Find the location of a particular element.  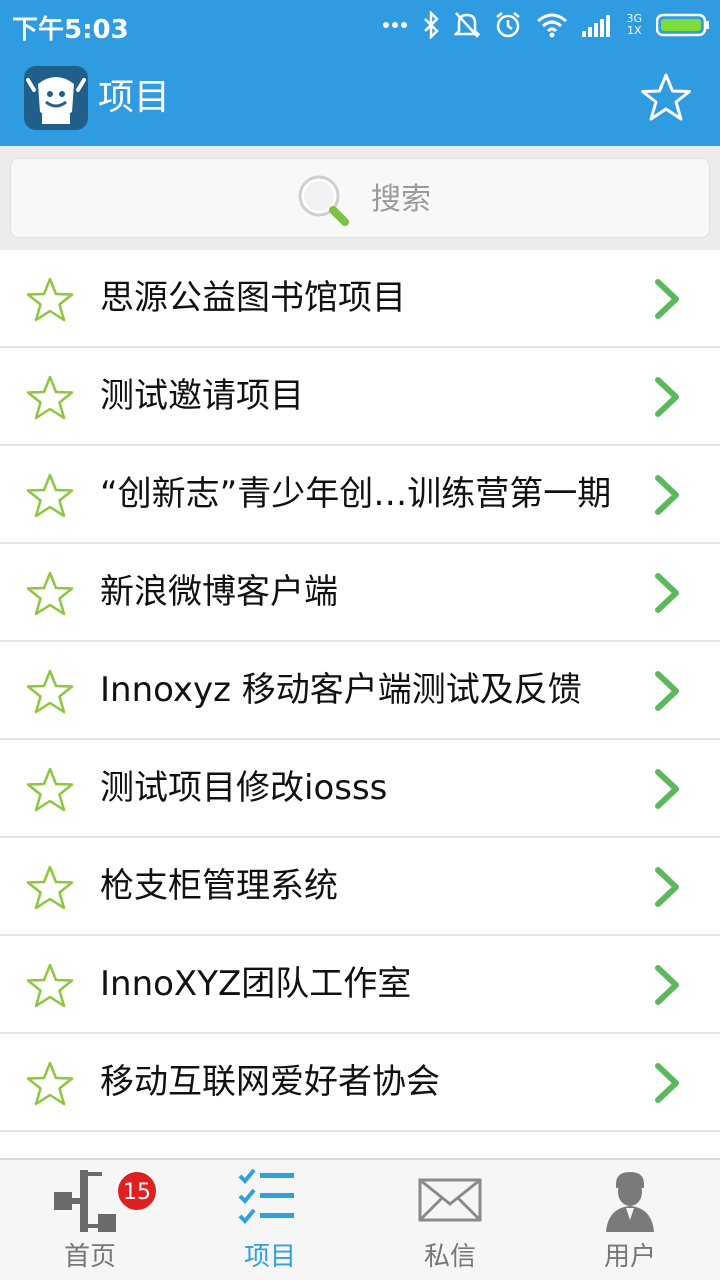

tab-user: 用户 is located at coordinates (630, 1220).